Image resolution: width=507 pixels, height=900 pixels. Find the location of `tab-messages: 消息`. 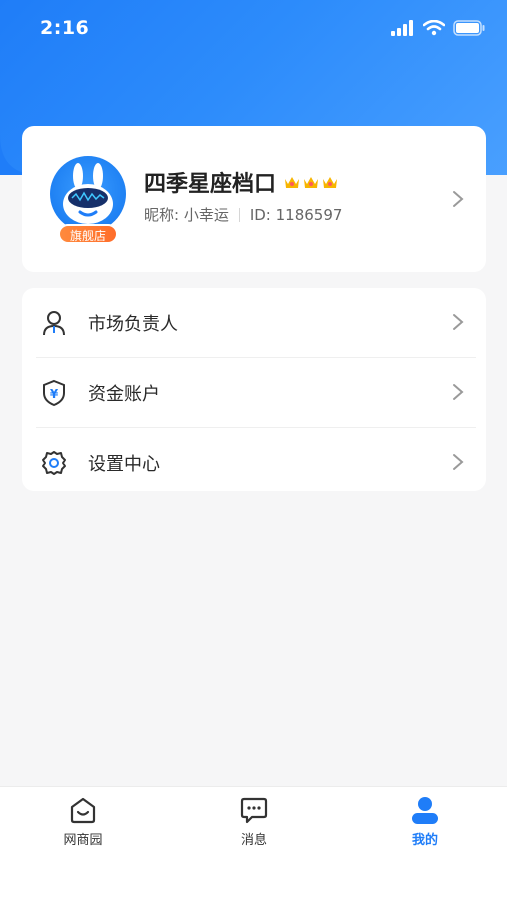

tab-messages: 消息 is located at coordinates (254, 821).